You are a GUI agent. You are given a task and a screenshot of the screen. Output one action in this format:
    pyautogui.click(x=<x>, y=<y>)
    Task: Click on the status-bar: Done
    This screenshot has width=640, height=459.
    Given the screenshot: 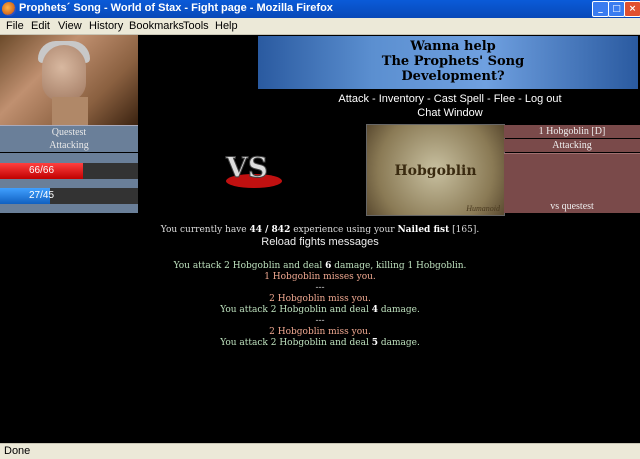 What is the action you would take?
    pyautogui.click(x=320, y=451)
    